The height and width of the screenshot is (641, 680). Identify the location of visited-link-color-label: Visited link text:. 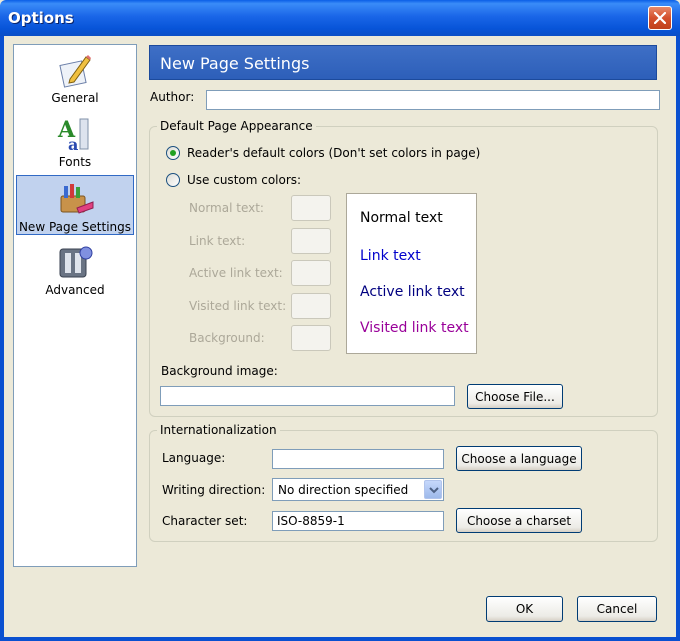
(238, 306).